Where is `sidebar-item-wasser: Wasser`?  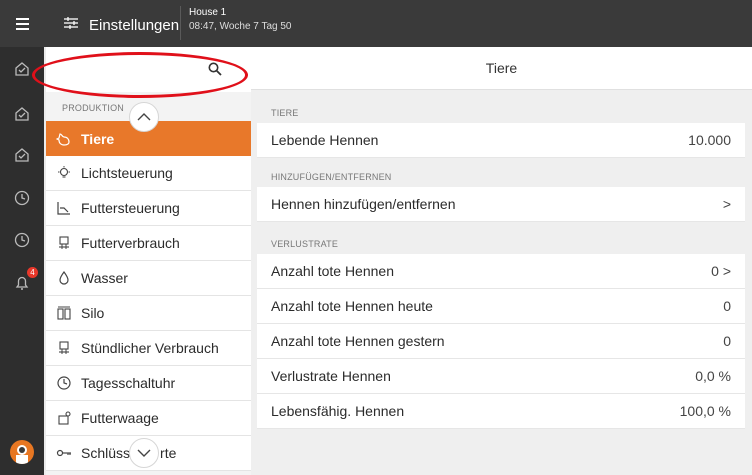 sidebar-item-wasser: Wasser is located at coordinates (148, 278).